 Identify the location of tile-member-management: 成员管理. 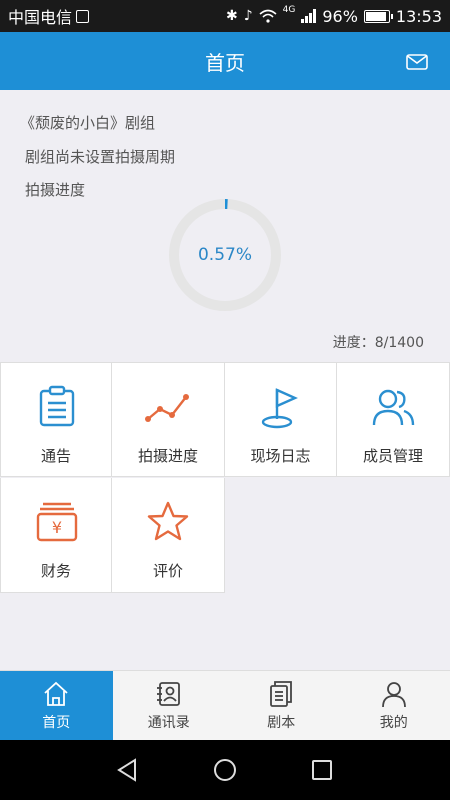
(393, 419).